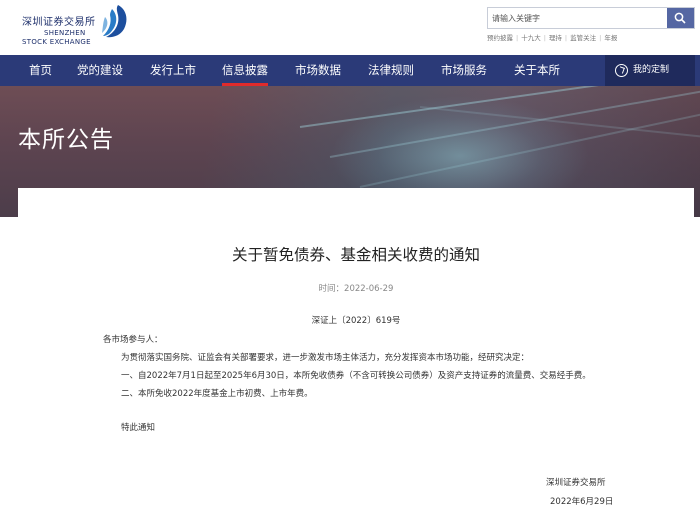  I want to click on search-button, so click(680, 18).